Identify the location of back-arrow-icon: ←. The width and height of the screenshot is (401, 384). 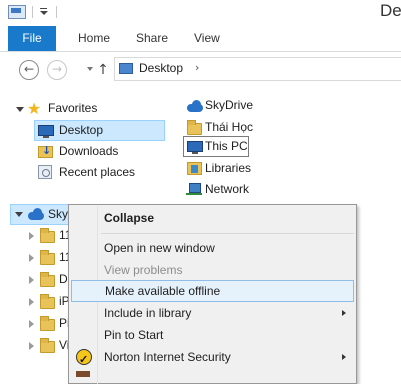
(29, 69).